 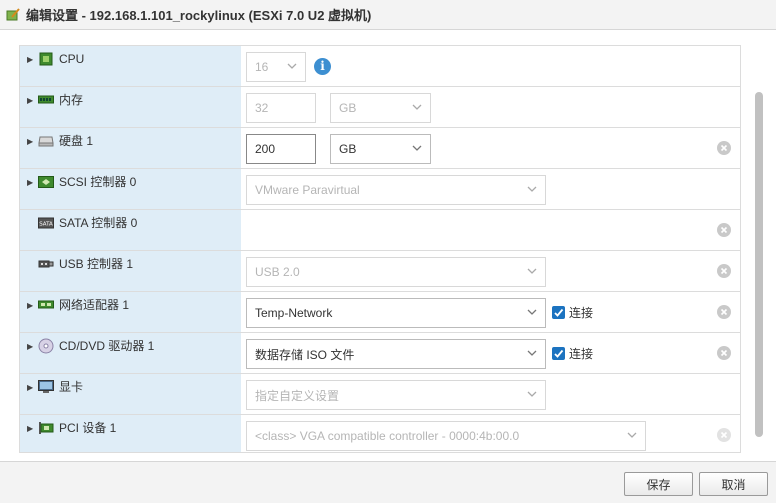 I want to click on row-network-label: ▶ 网络适配器 1, so click(x=130, y=312).